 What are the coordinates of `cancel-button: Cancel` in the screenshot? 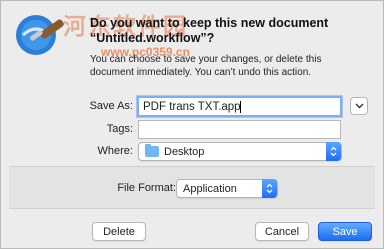 It's located at (282, 231).